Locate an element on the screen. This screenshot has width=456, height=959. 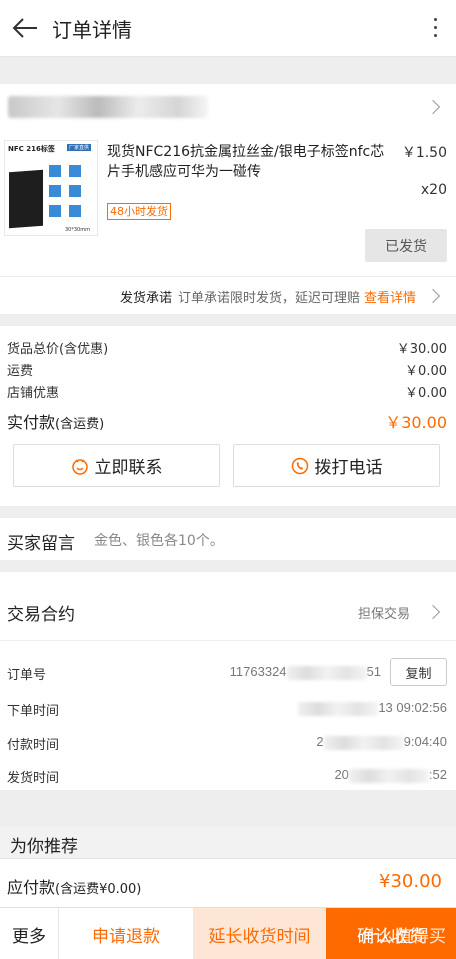
paid-label: 实付款(含运费) is located at coordinates (56, 422).